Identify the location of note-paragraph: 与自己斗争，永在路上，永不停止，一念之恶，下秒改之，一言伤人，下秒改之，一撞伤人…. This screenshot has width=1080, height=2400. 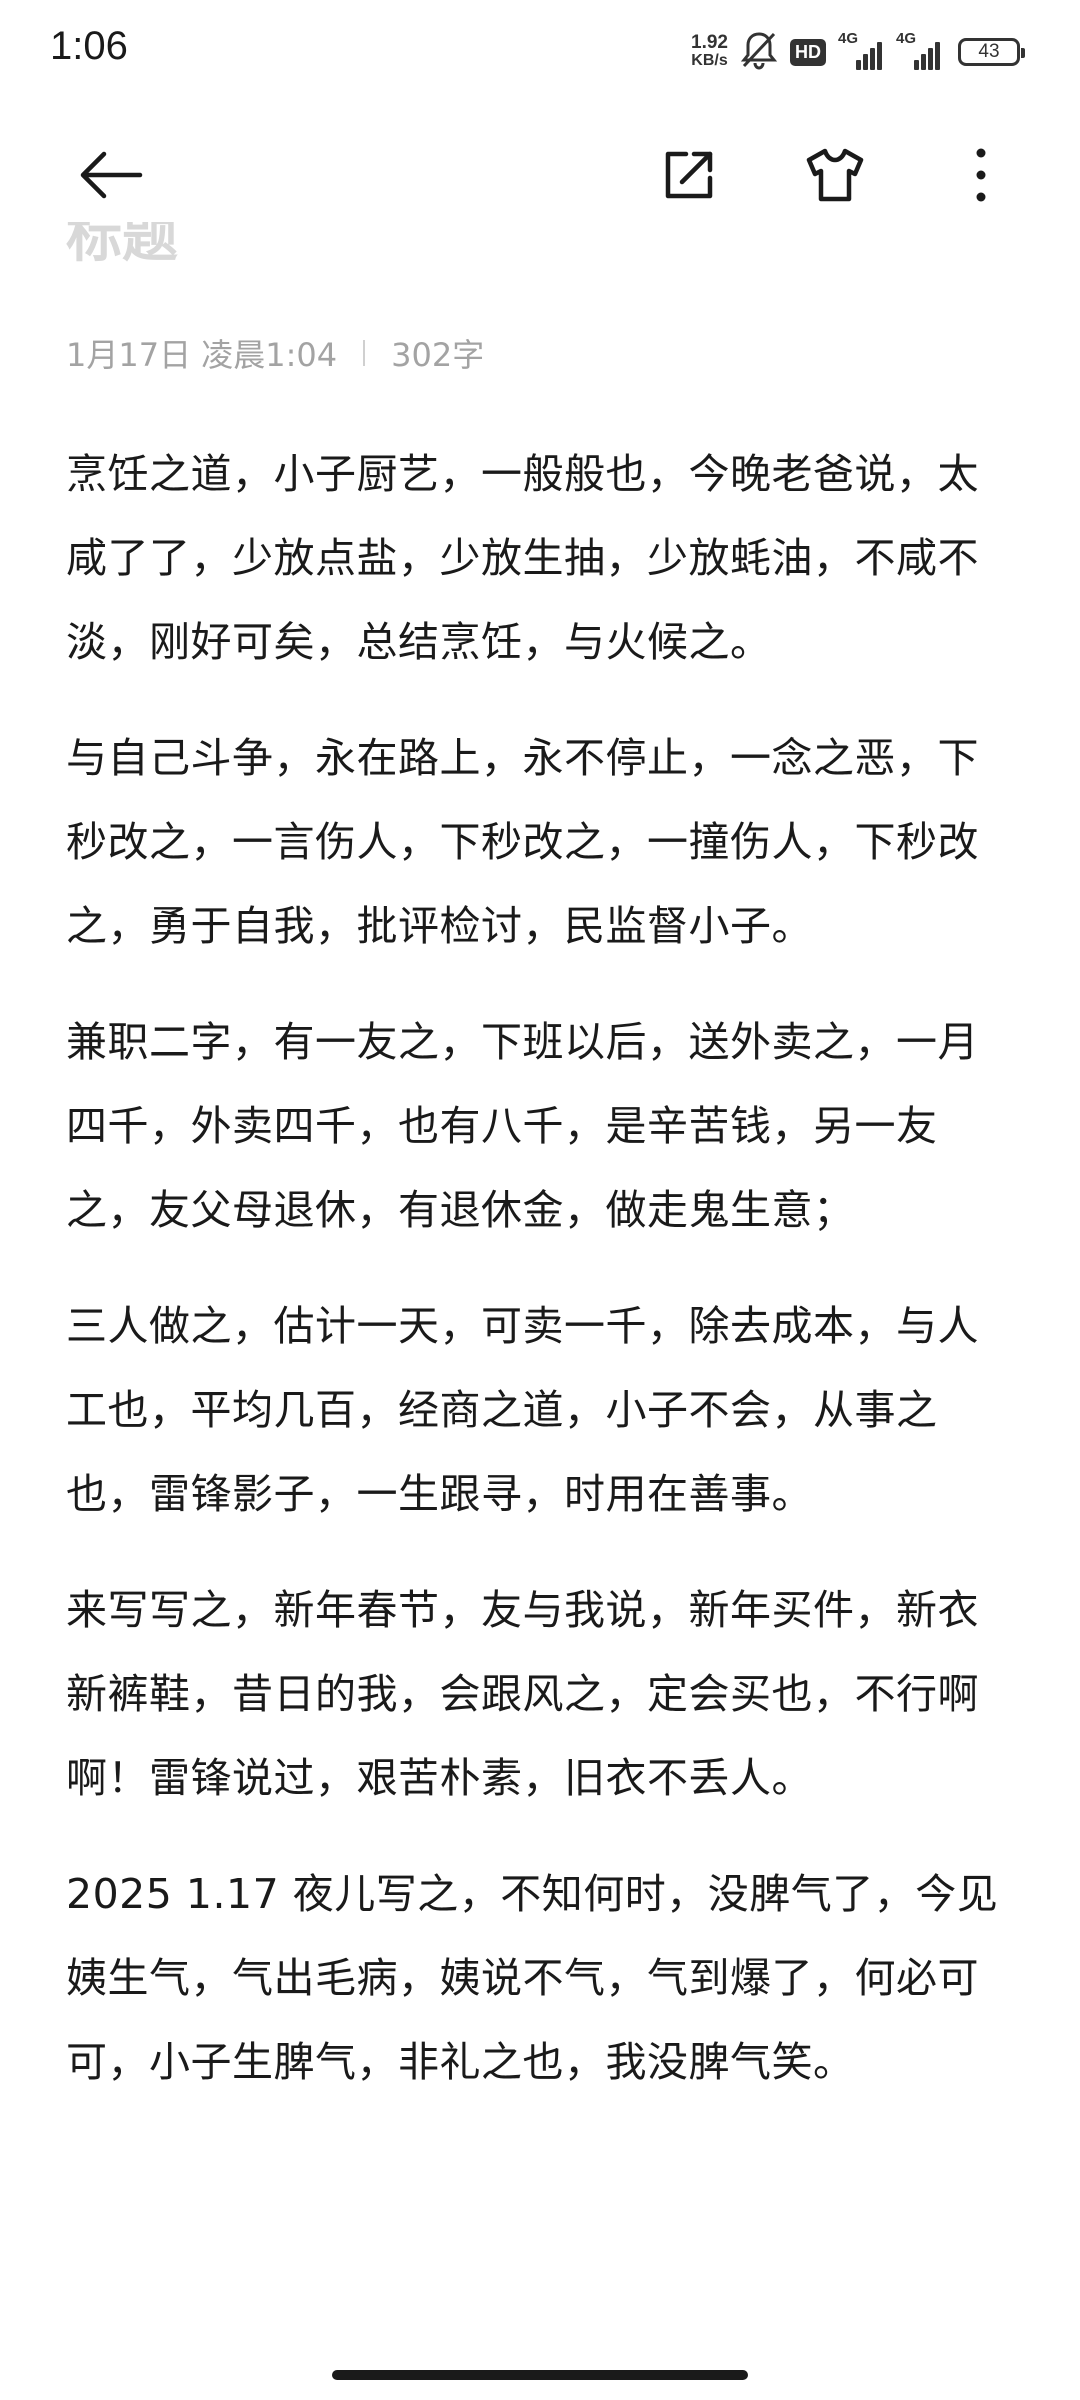
(522, 842).